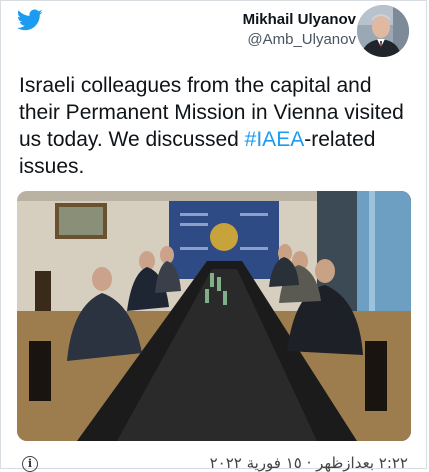 This screenshot has width=429, height=472. I want to click on author-block: Mikhail Ulyanov @Amb_Ulyanov, so click(299, 30).